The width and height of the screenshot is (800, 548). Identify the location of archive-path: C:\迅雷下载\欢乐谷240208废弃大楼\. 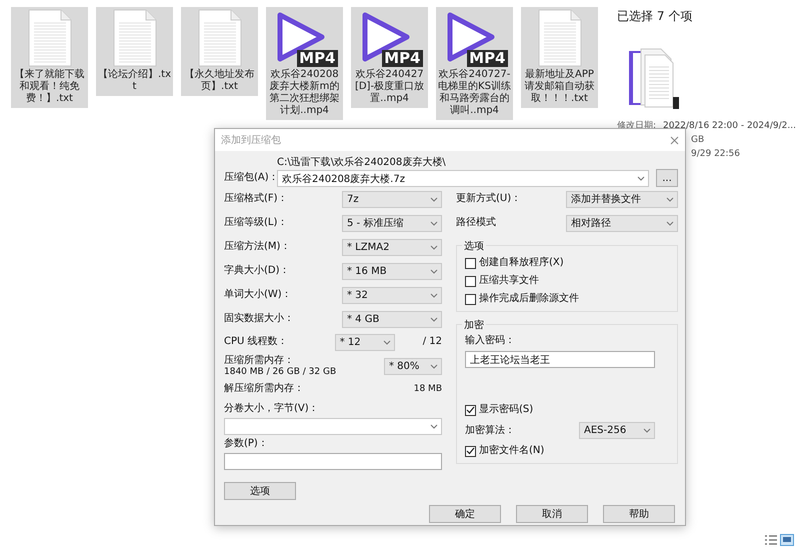
(362, 163).